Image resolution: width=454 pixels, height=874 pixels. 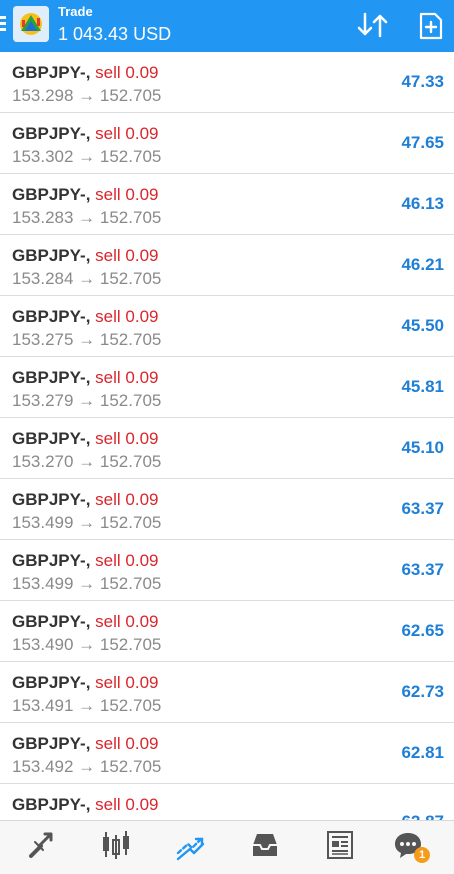 What do you see at coordinates (87, 95) in the screenshot?
I see `position-prices: 153.298 → 152.705` at bounding box center [87, 95].